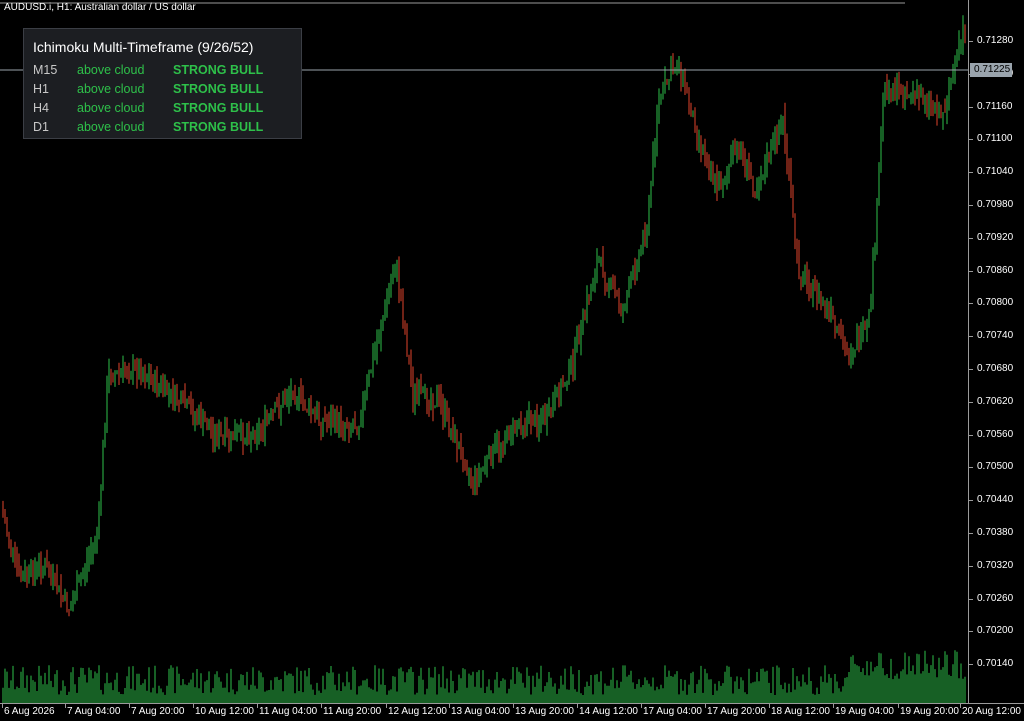 Image resolution: width=1024 pixels, height=721 pixels. Describe the element at coordinates (41, 127) in the screenshot. I see `tf-label: D1` at that location.